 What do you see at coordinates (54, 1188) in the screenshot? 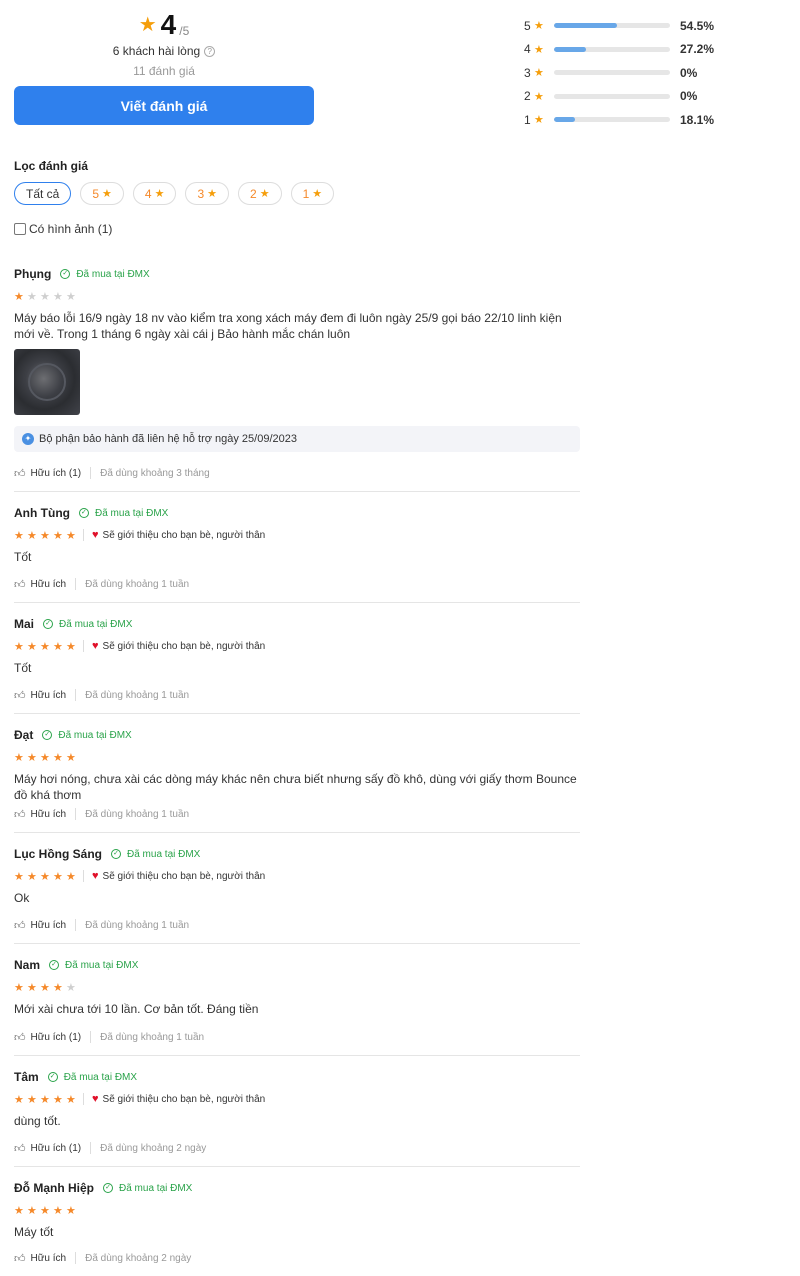
I see `reviewer-name: Đỗ Mạnh Hiệp` at bounding box center [54, 1188].